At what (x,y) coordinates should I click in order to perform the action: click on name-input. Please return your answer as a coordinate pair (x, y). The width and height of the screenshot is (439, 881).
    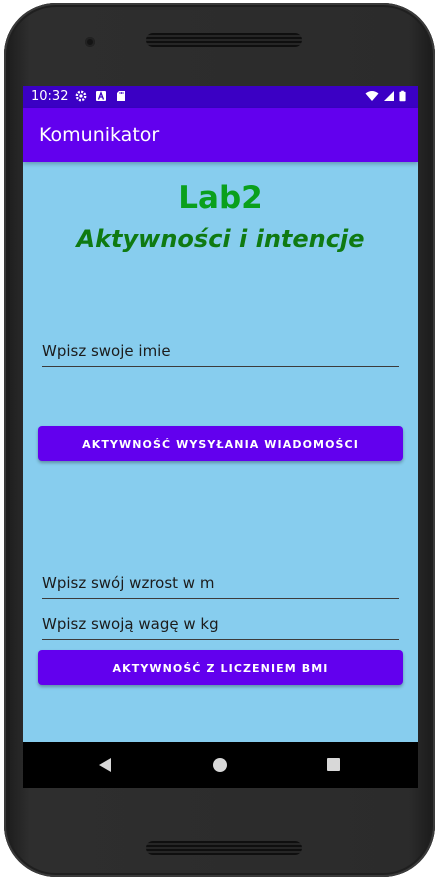
    Looking at the image, I should click on (220, 352).